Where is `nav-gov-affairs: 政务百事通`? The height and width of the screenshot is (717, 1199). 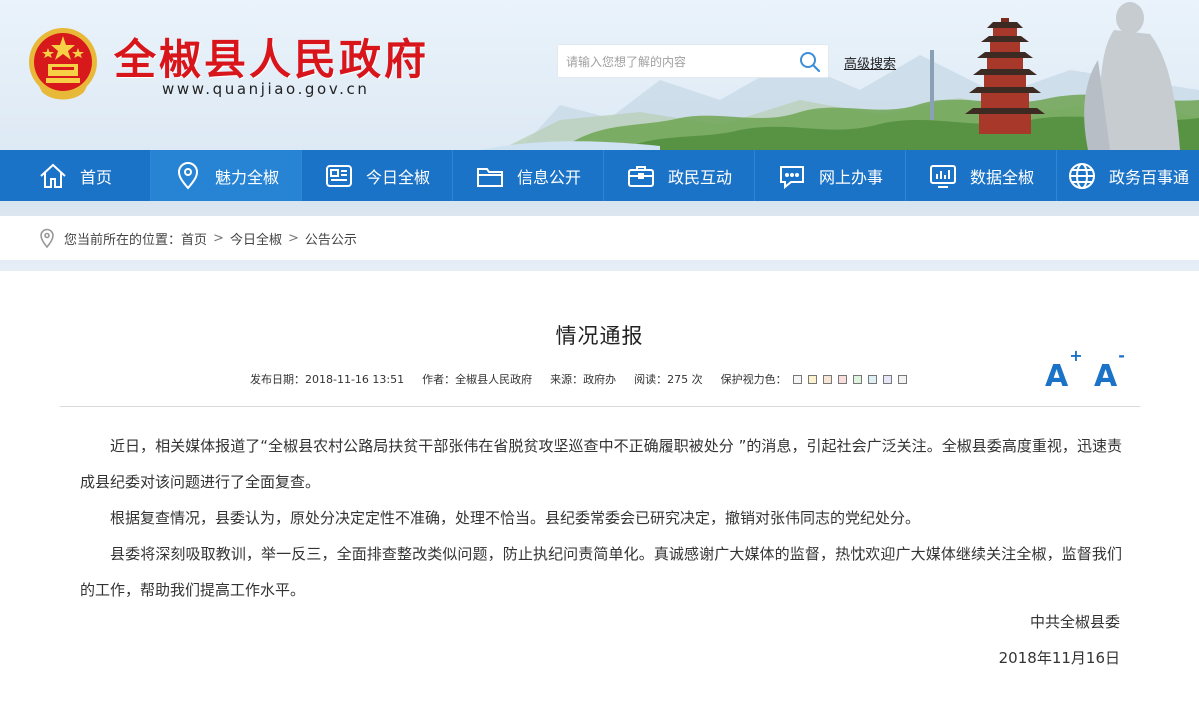 nav-gov-affairs: 政务百事通 is located at coordinates (1128, 175).